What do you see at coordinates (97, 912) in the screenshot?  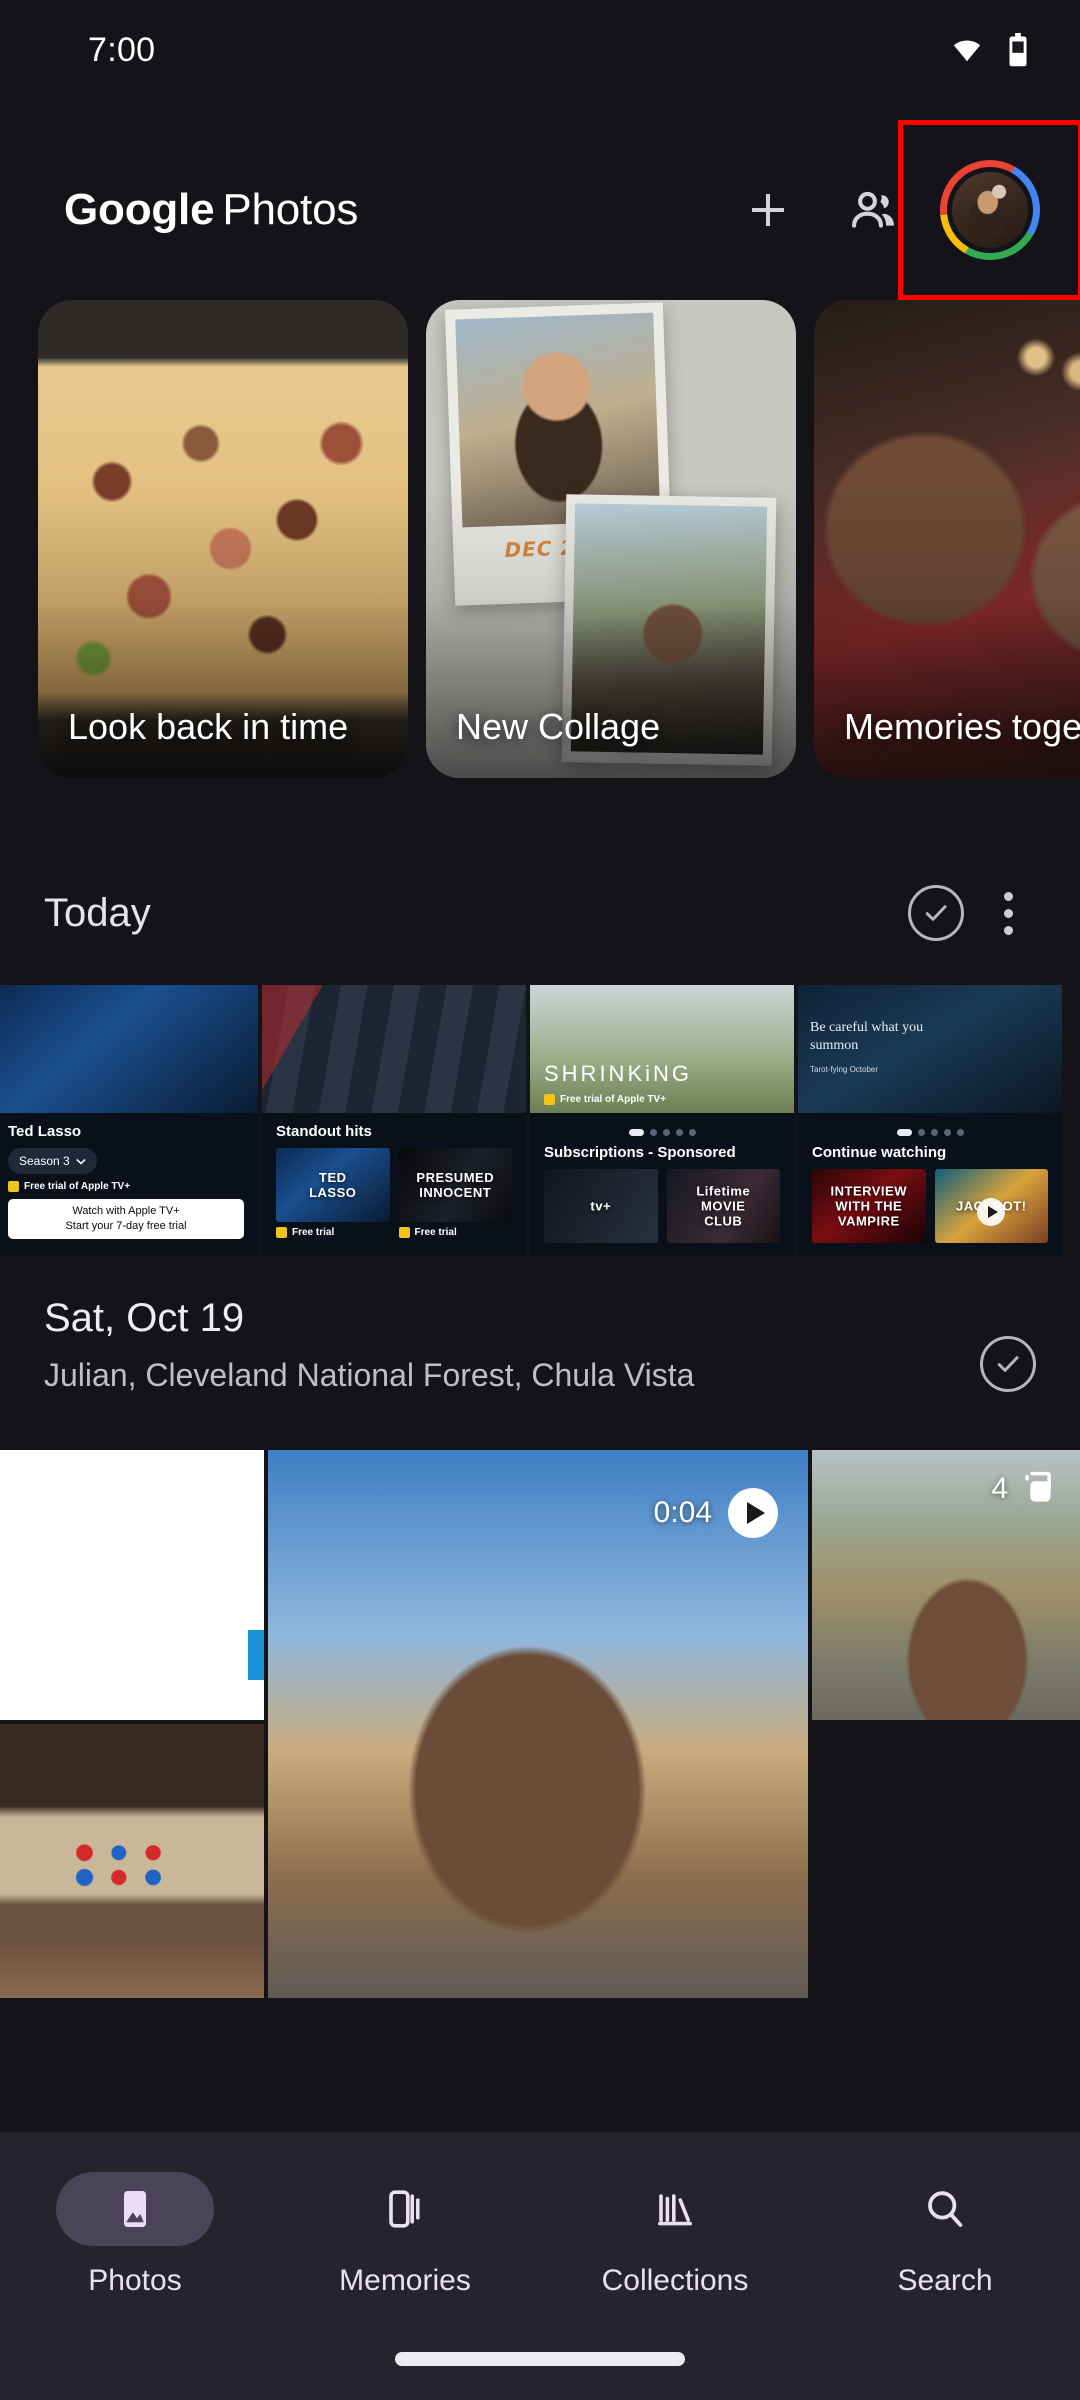 I see `section-title: Today` at bounding box center [97, 912].